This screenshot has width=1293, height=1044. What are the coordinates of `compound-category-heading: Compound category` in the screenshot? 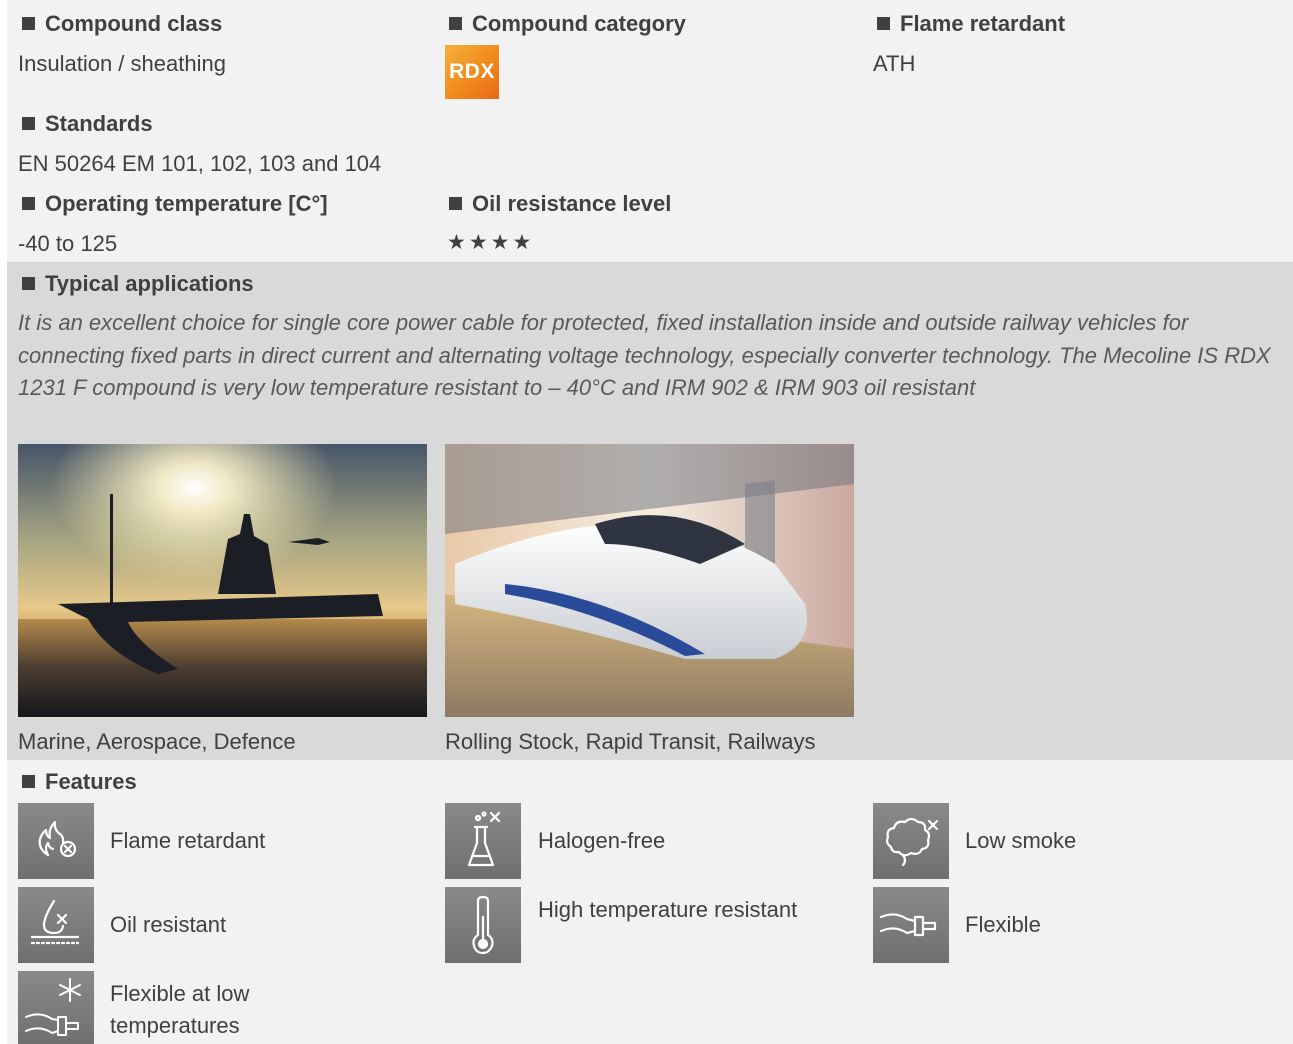 It's located at (565, 24).